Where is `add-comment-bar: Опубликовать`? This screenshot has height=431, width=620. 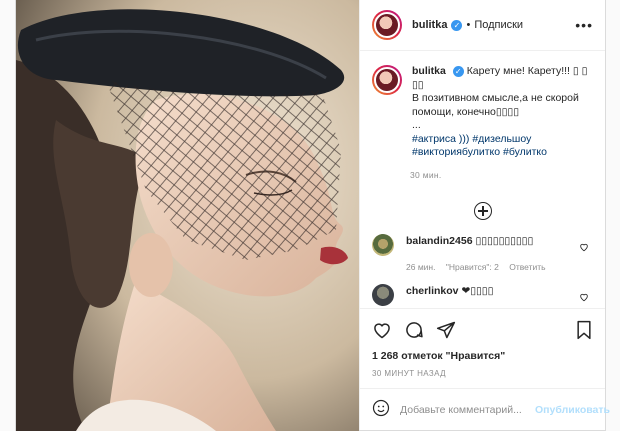 add-comment-bar: Опубликовать is located at coordinates (485, 409).